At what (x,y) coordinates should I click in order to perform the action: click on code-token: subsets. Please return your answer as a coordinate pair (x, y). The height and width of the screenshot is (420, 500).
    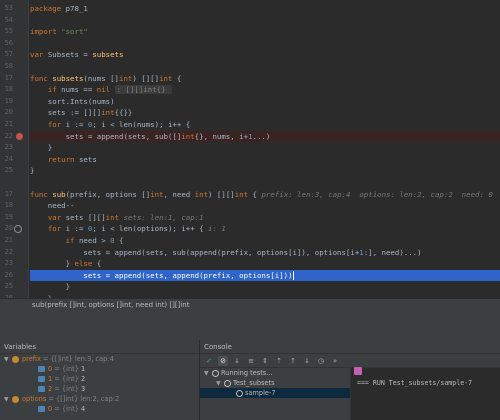
    Looking at the image, I should click on (108, 55).